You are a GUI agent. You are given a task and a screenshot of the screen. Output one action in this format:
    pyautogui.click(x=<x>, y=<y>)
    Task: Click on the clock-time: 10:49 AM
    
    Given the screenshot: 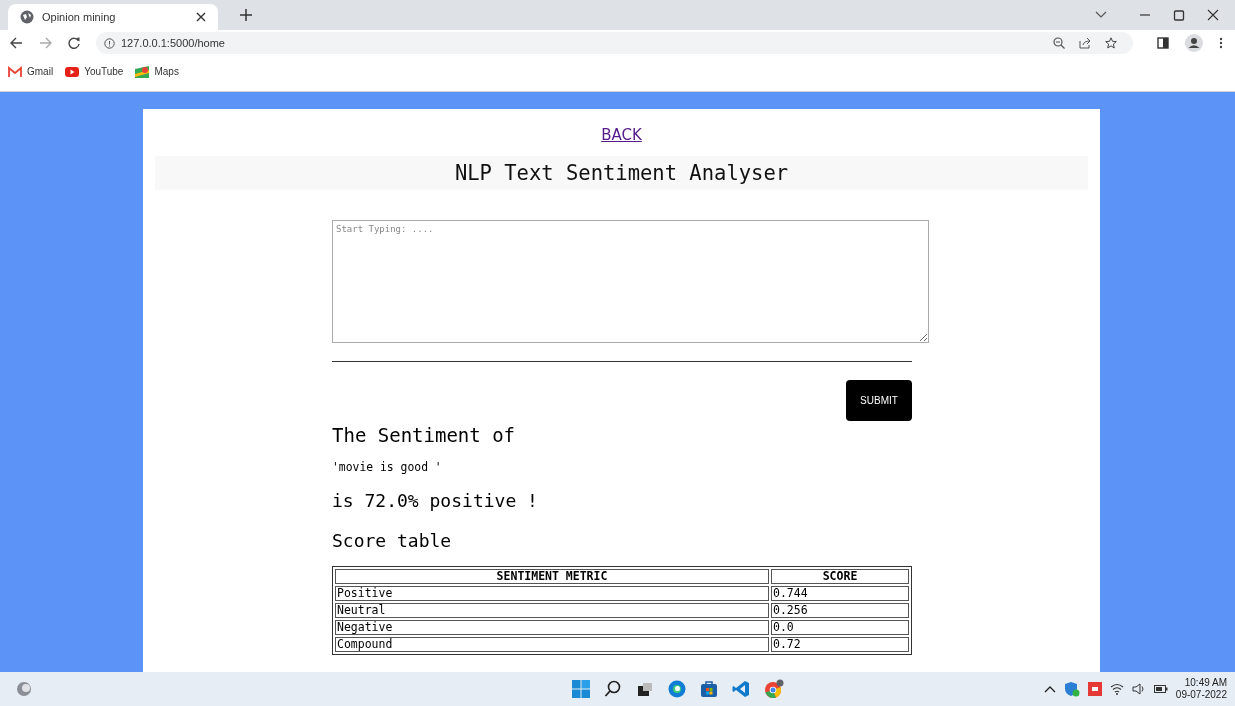 What is the action you would take?
    pyautogui.click(x=1205, y=683)
    